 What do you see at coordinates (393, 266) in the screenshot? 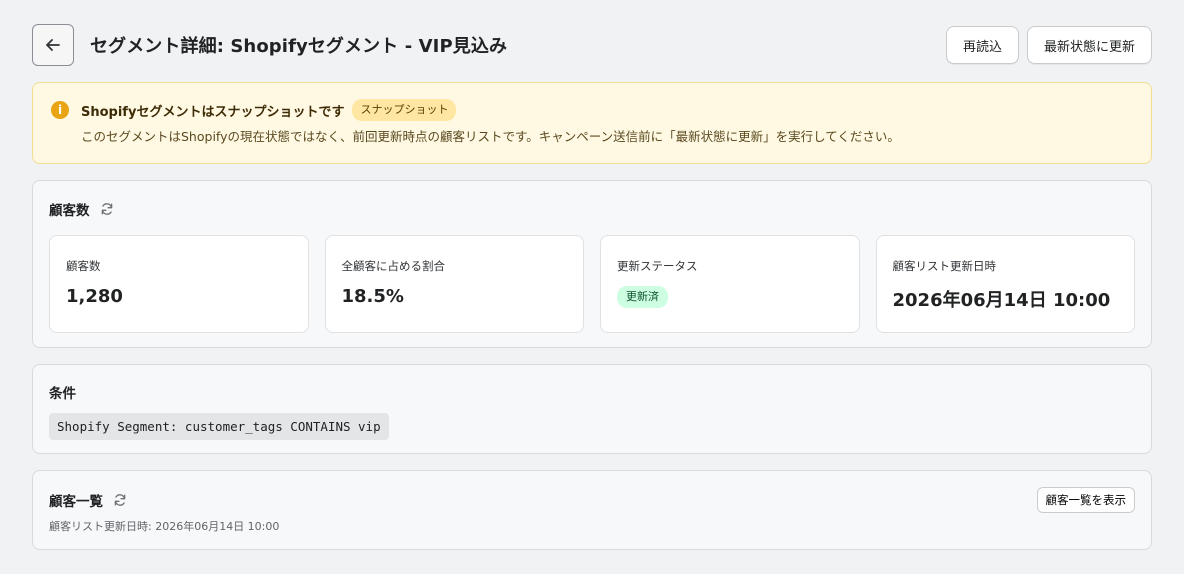
I see `stat-label: 全顧客に占める割合` at bounding box center [393, 266].